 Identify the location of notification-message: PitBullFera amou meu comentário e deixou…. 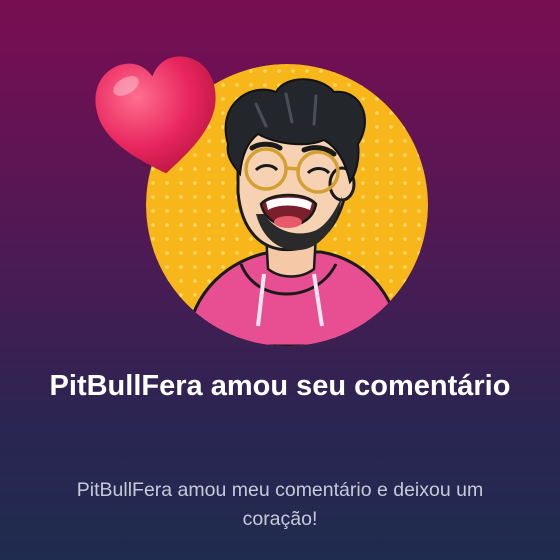
(280, 504).